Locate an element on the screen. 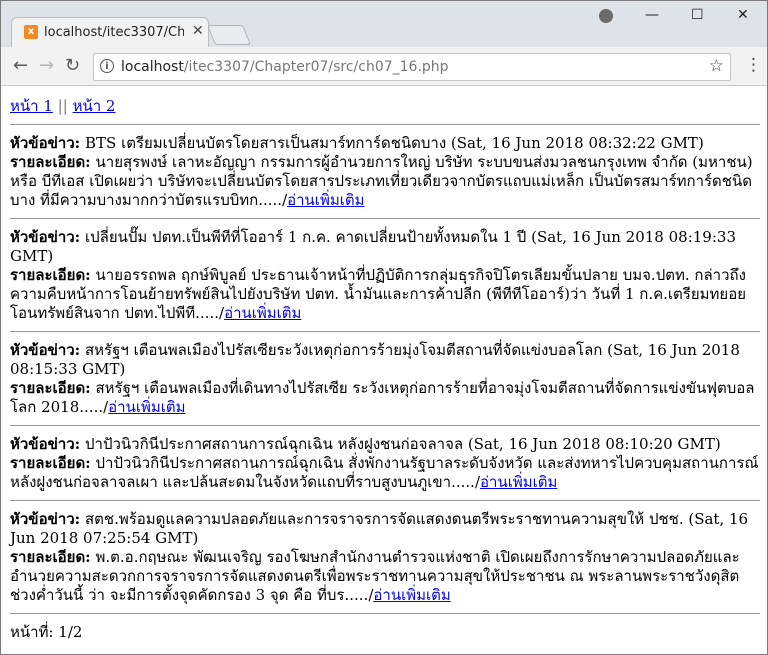  bookmark-star-icon: ☆ is located at coordinates (716, 66).